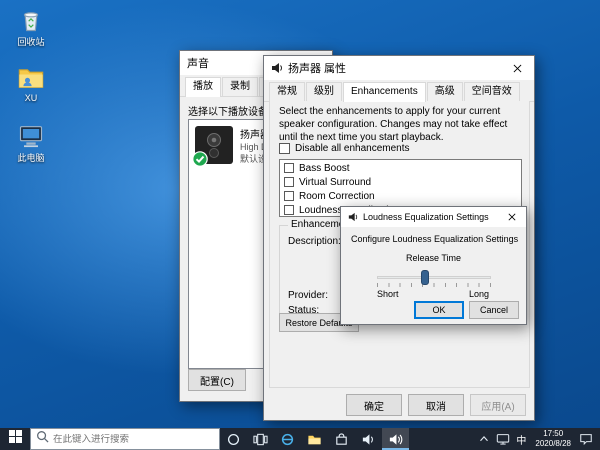 This screenshot has width=600, height=450. Describe the element at coordinates (31, 136) in the screenshot. I see `this-pc-icon` at that location.